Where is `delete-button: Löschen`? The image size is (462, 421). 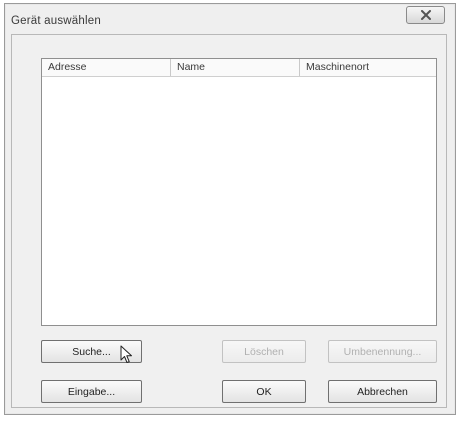 delete-button: Löschen is located at coordinates (264, 351).